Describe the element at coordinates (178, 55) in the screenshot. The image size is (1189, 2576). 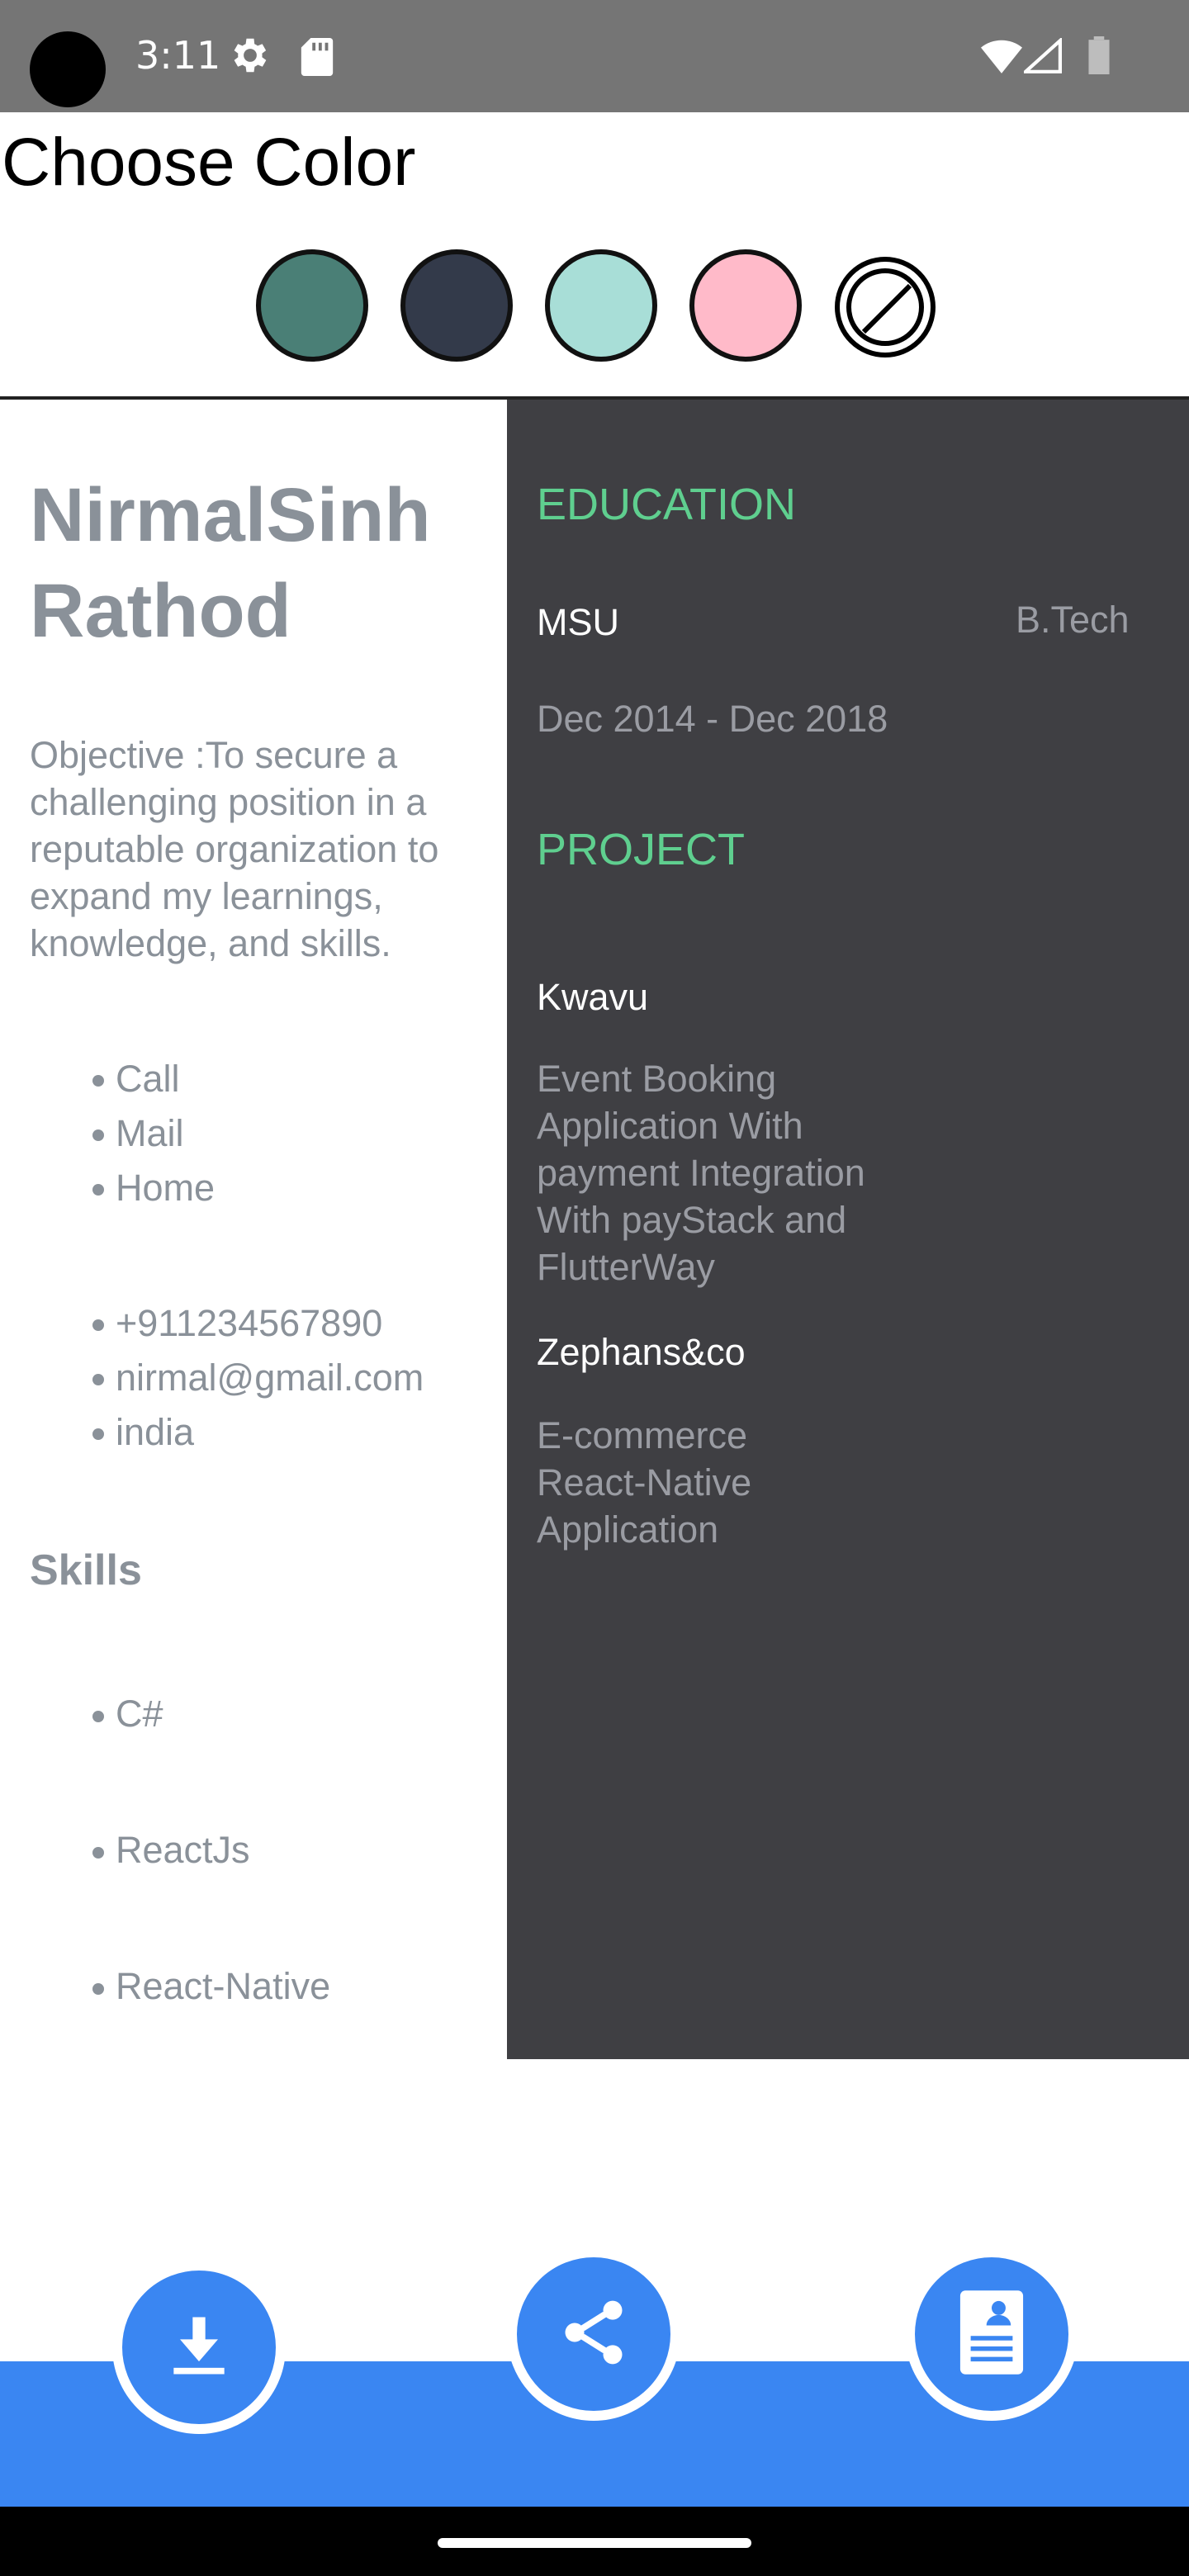
I see `status-time: 3:11` at that location.